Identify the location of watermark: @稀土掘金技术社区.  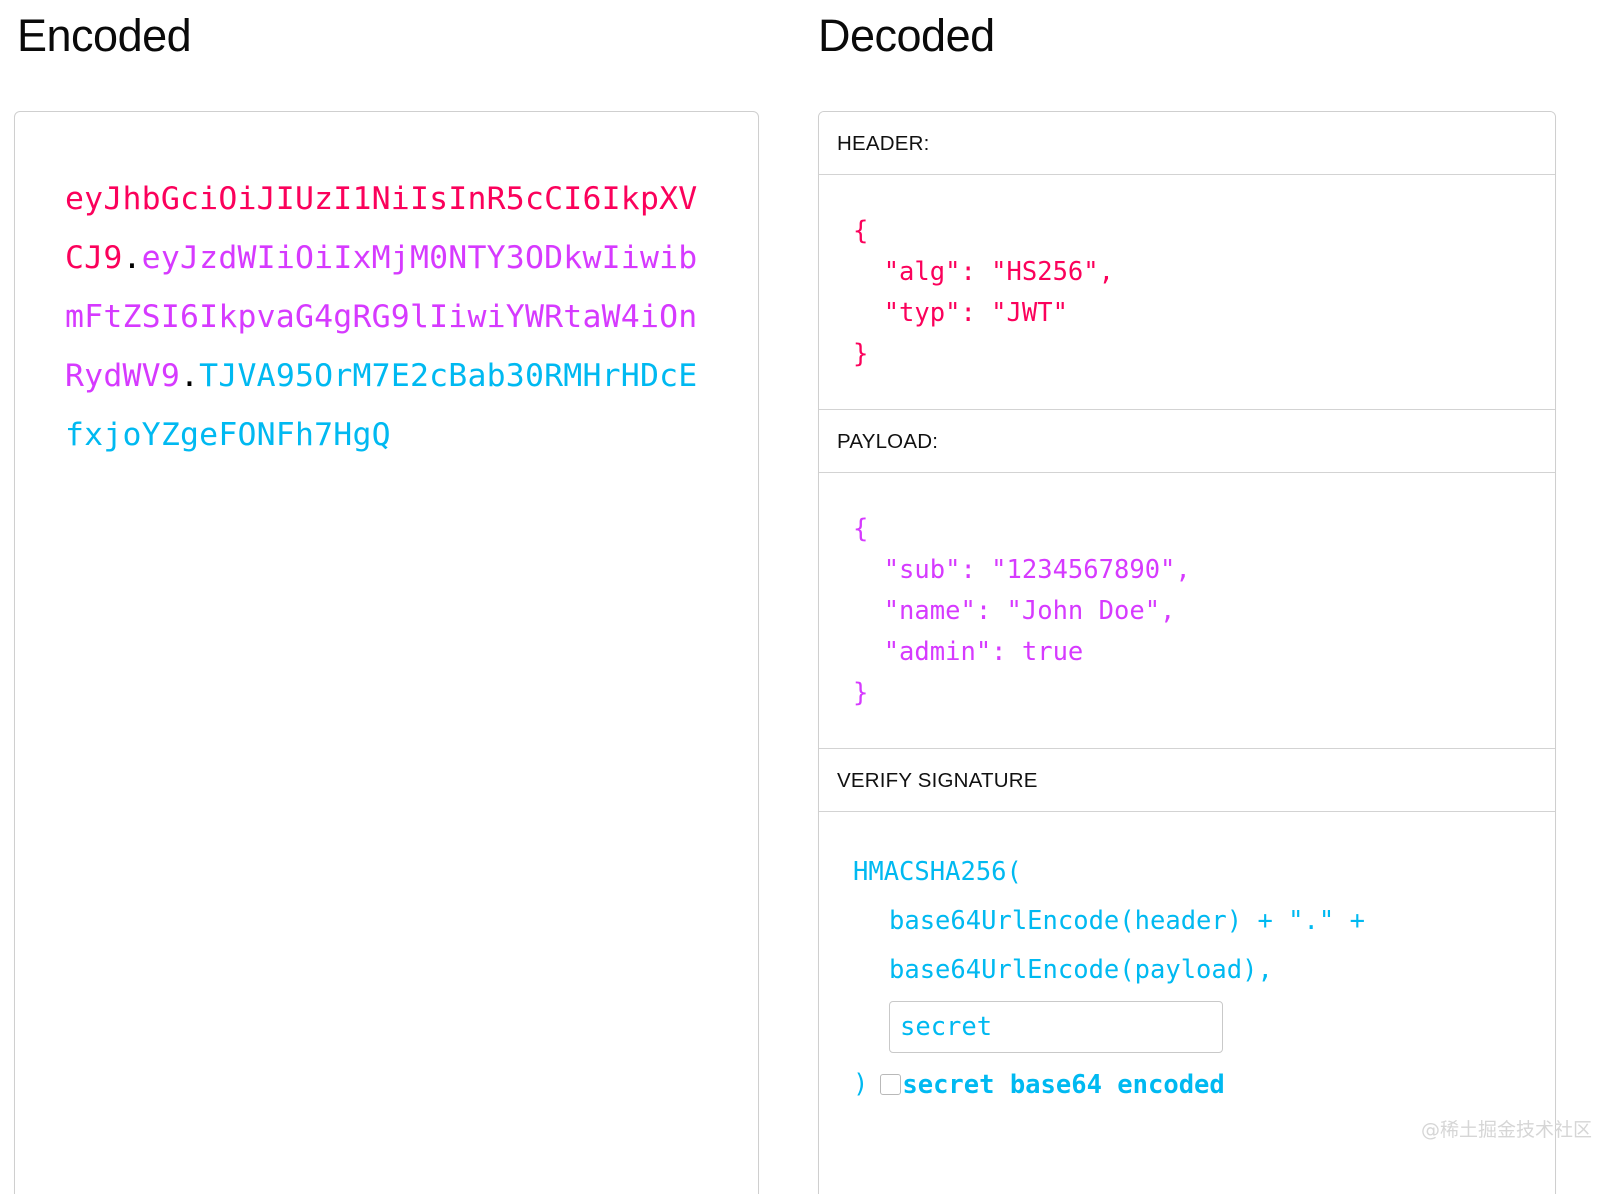
(1506, 1130).